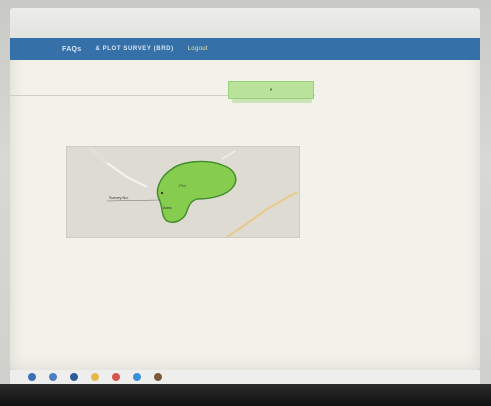  What do you see at coordinates (71, 49) in the screenshot?
I see `nav-item-faqs: FAQs` at bounding box center [71, 49].